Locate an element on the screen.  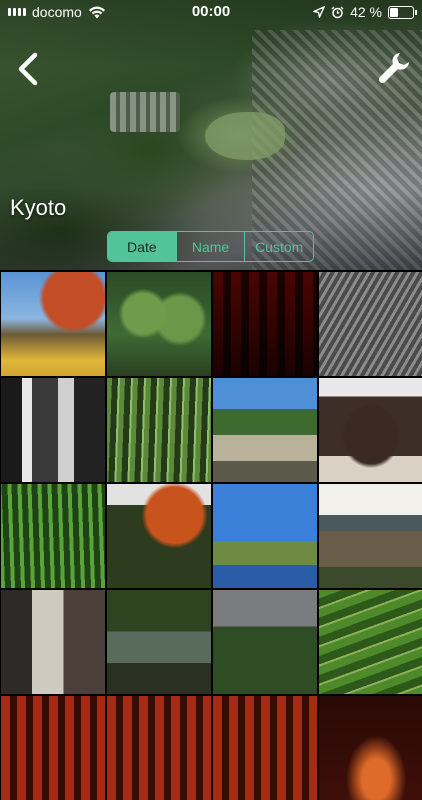
album-title: Kyoto is located at coordinates (38, 207).